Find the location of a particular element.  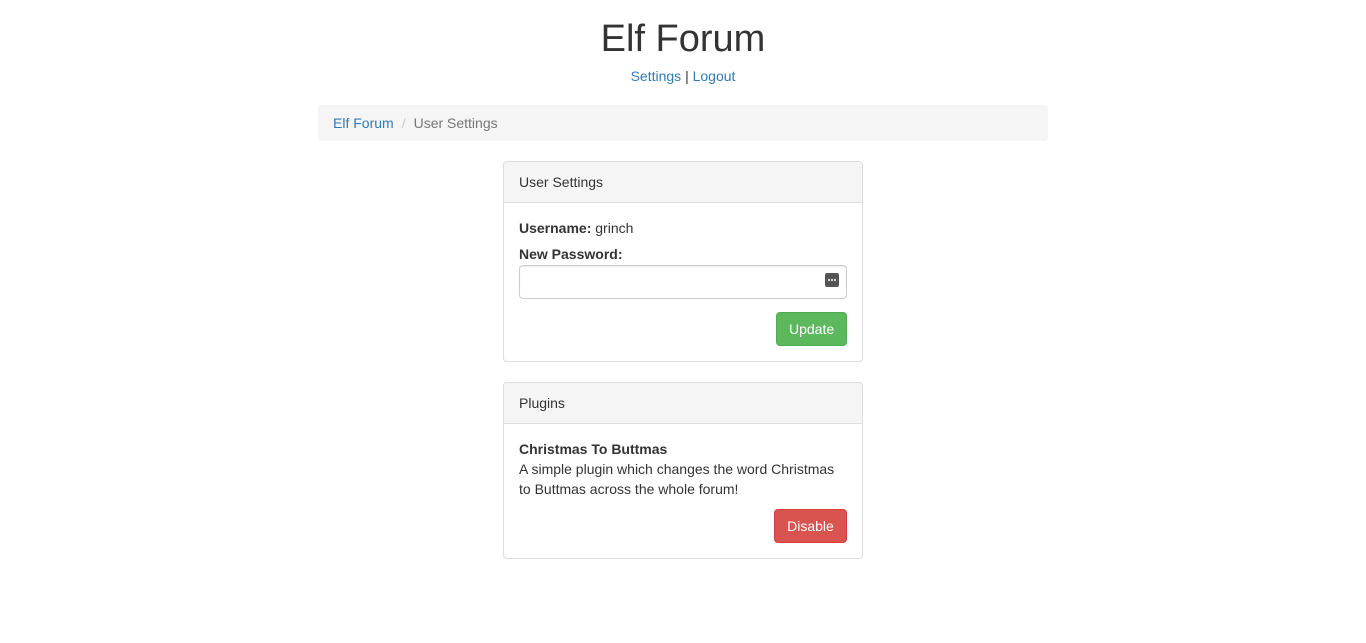

user-settings-heading: User Settings is located at coordinates (683, 182).